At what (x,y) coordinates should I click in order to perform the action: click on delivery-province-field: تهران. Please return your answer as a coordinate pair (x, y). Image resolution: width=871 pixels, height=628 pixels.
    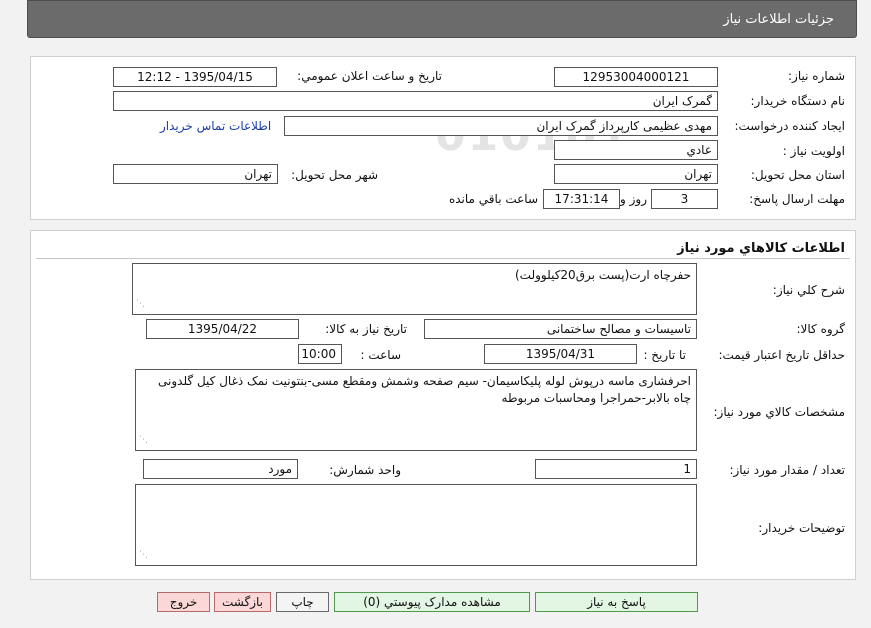
    Looking at the image, I should click on (636, 174).